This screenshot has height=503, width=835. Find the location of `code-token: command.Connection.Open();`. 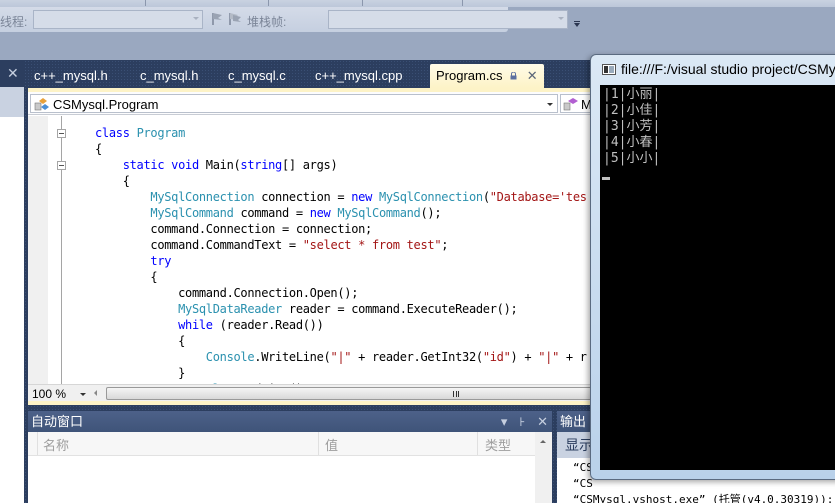

code-token: command.Connection.Open(); is located at coordinates (227, 293).